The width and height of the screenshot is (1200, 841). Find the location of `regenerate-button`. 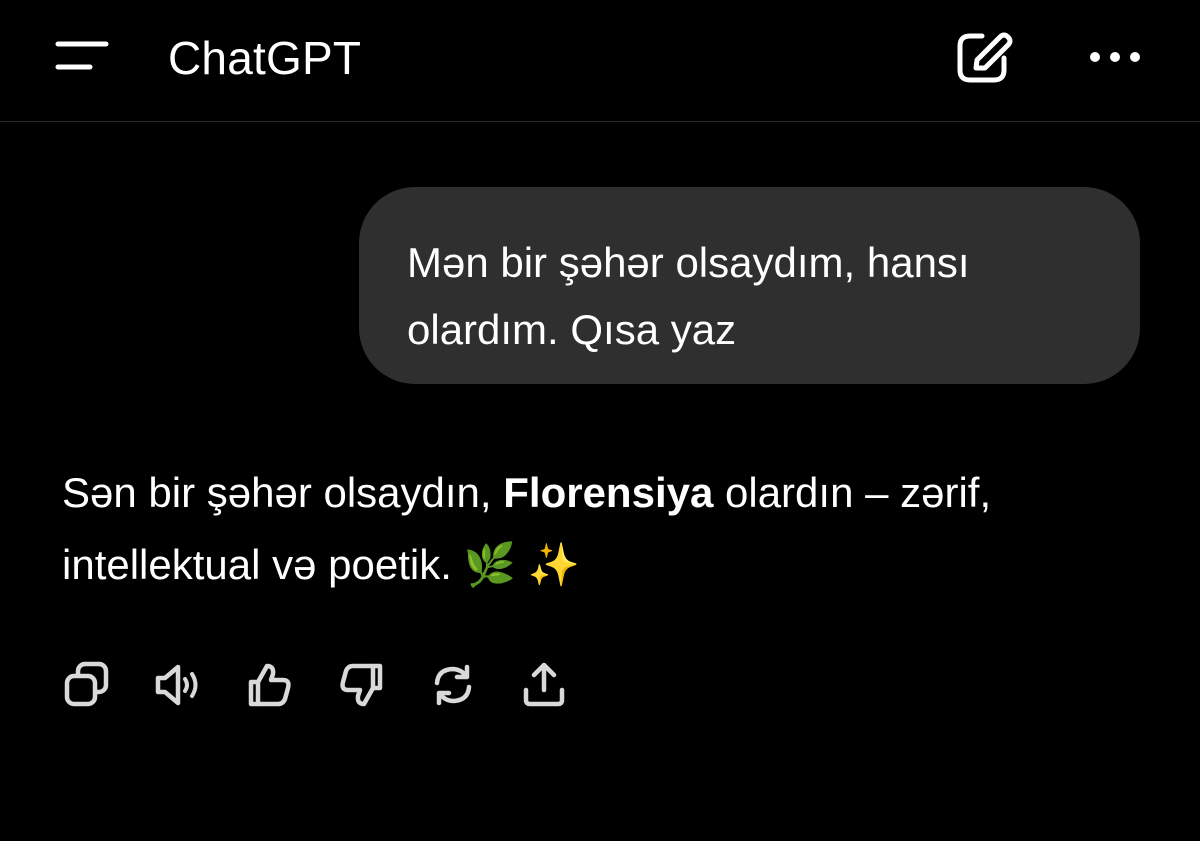

regenerate-button is located at coordinates (453, 685).